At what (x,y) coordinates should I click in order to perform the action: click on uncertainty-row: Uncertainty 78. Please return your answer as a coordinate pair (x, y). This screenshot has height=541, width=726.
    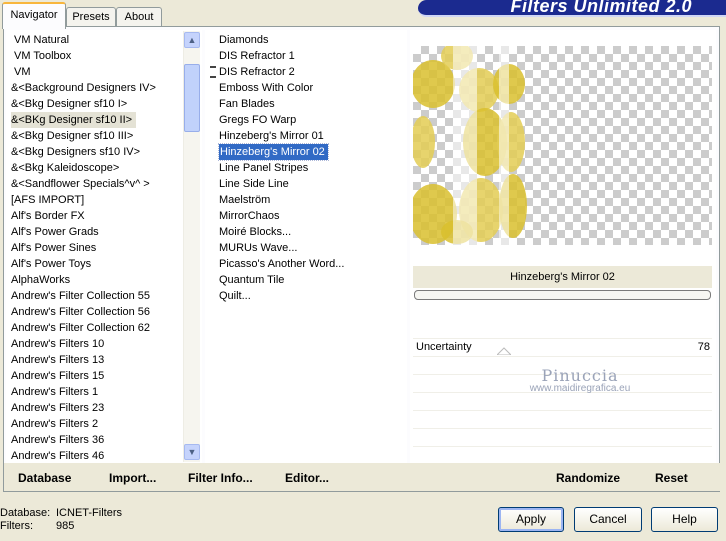
    Looking at the image, I should click on (562, 347).